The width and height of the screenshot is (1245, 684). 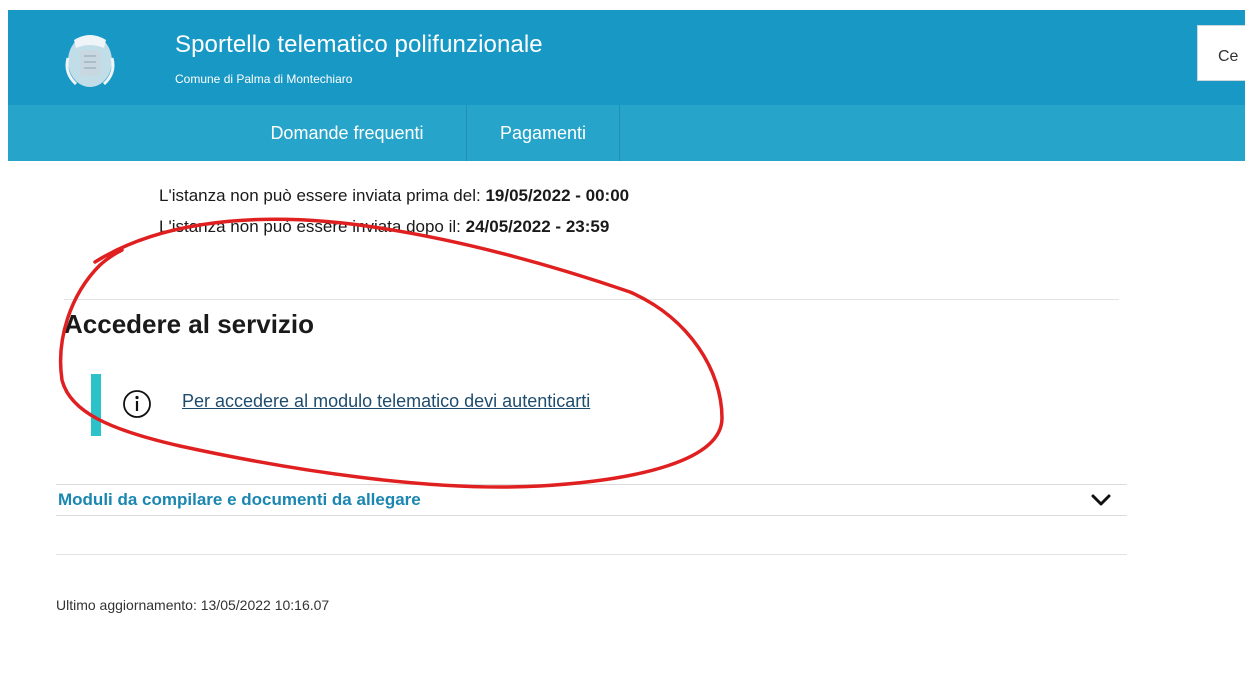 I want to click on footer-divider, so click(x=591, y=554).